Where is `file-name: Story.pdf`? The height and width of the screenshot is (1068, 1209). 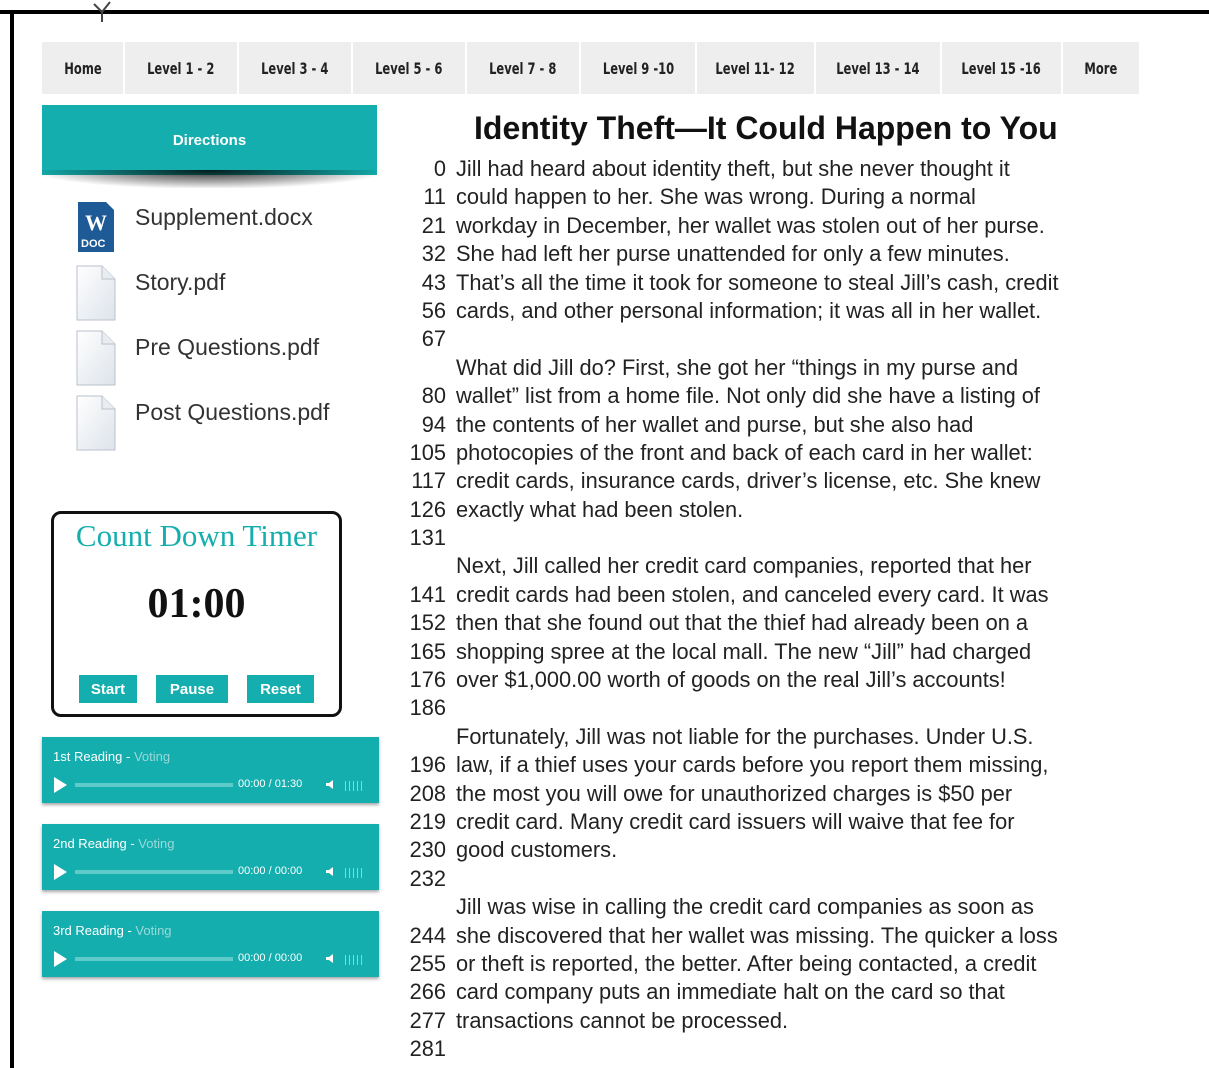 file-name: Story.pdf is located at coordinates (180, 282).